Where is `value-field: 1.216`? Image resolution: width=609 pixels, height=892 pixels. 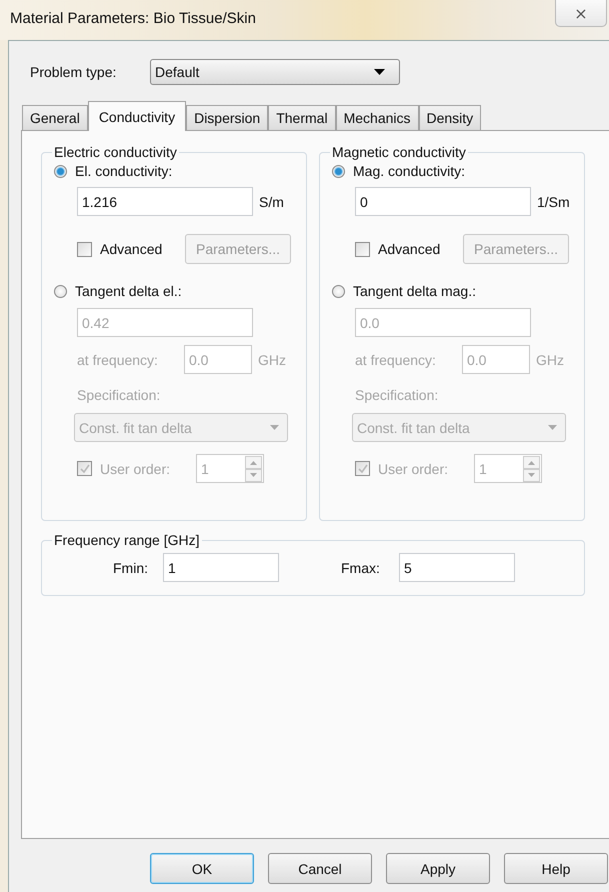
value-field: 1.216 is located at coordinates (165, 201).